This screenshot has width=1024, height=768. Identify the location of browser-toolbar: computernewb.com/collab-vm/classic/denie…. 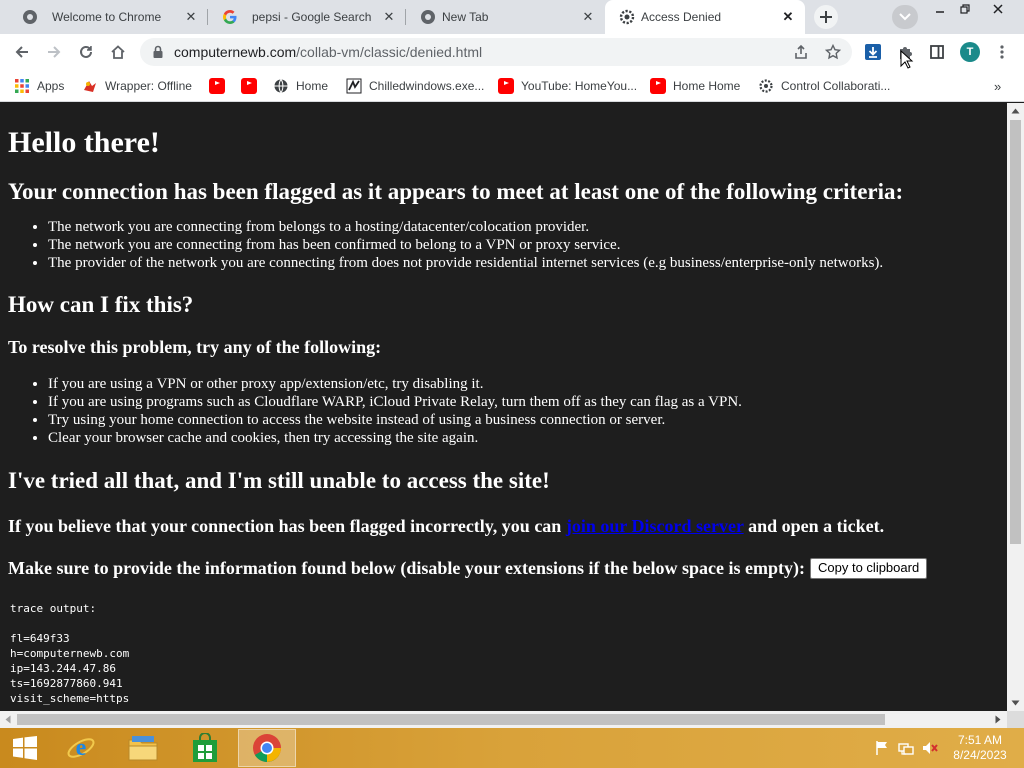
(512, 52).